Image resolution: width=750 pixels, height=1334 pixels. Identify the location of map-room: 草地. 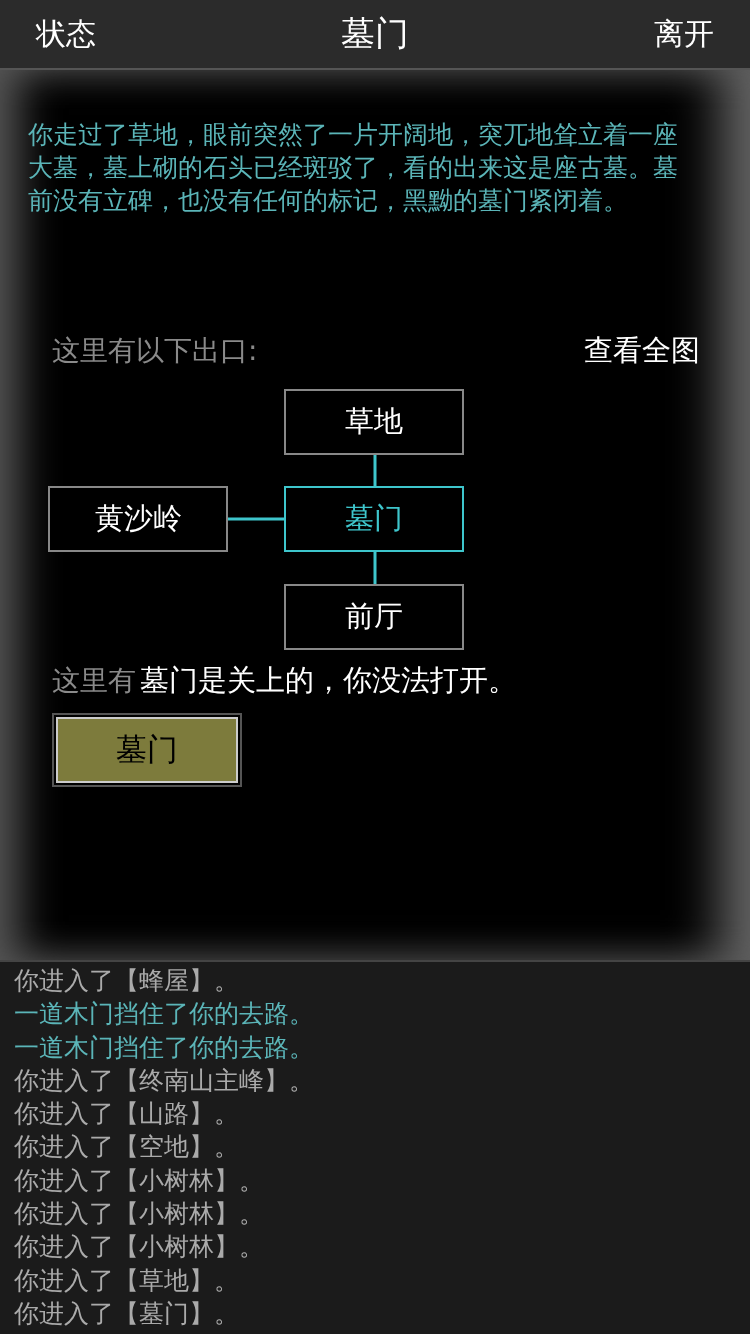
(374, 422).